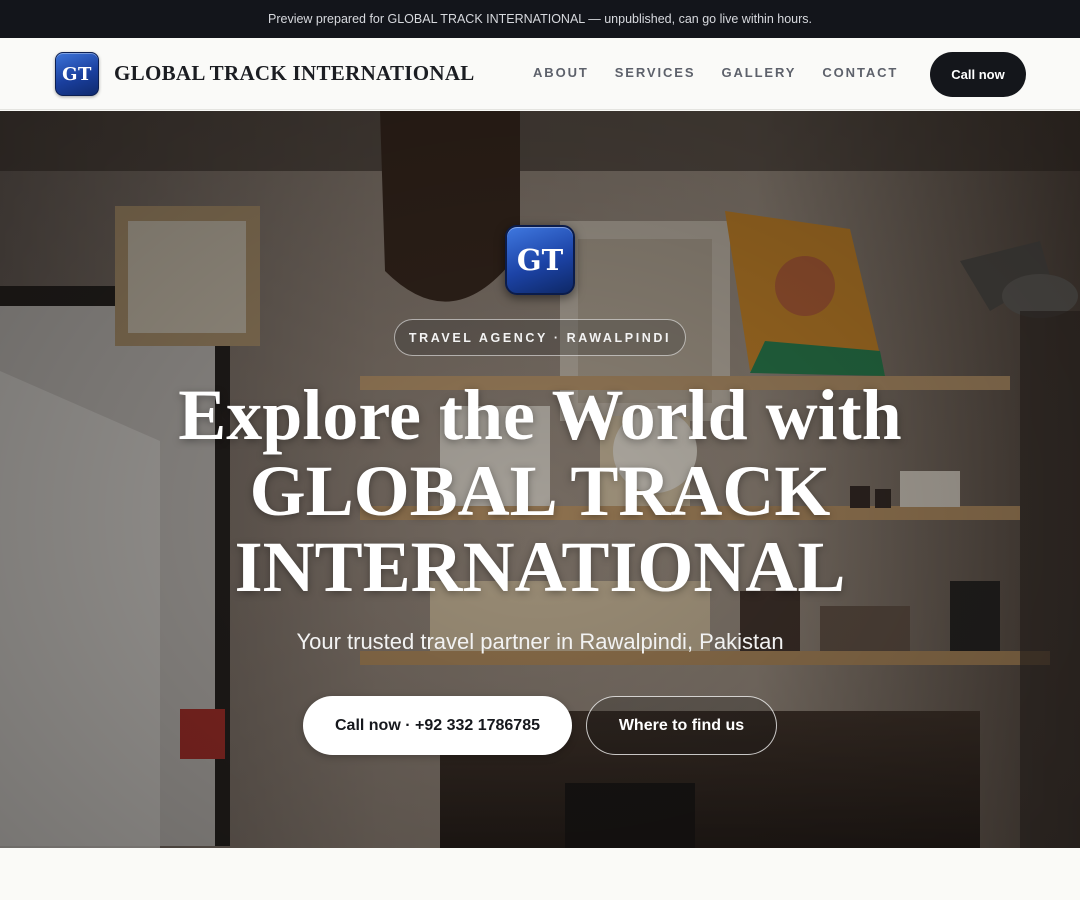 The image size is (1080, 900). What do you see at coordinates (437, 725) in the screenshot?
I see `hero-call-button: Call now · +92 332 1786785` at bounding box center [437, 725].